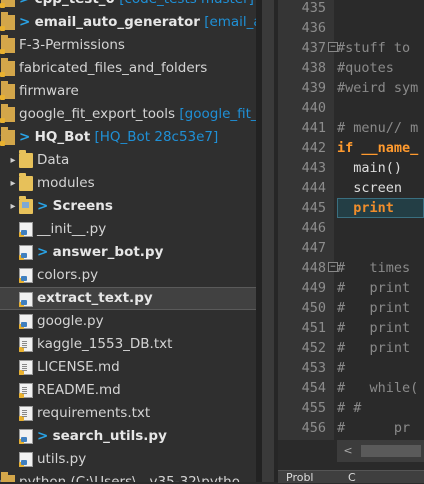 The width and height of the screenshot is (424, 484). Describe the element at coordinates (380, 268) in the screenshot. I see `code-line: # times` at that location.